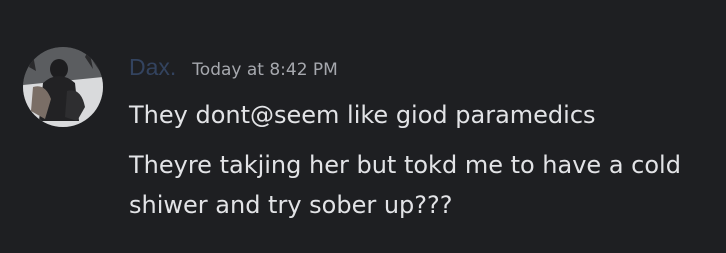 This screenshot has width=726, height=253. Describe the element at coordinates (362, 115) in the screenshot. I see `message-line: They dont@seem like giod paramedics` at that location.